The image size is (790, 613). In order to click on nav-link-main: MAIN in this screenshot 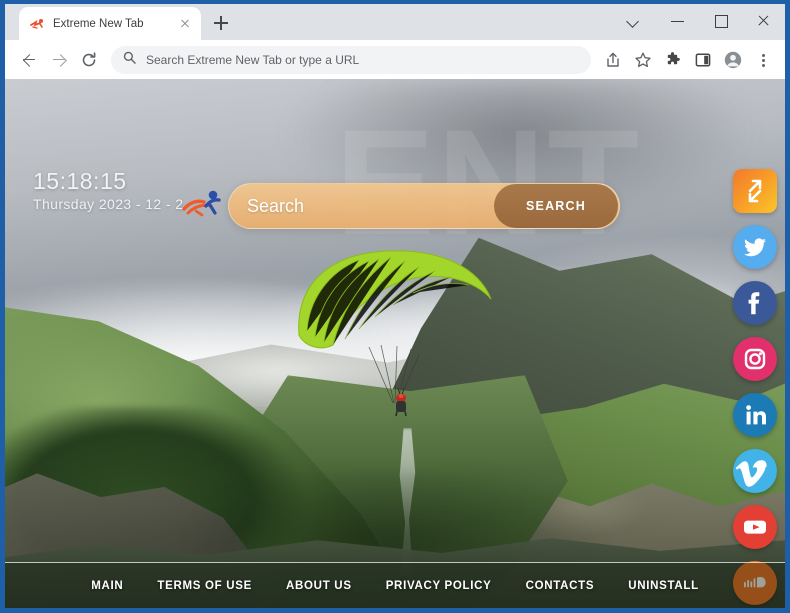, I will do `click(107, 586)`.